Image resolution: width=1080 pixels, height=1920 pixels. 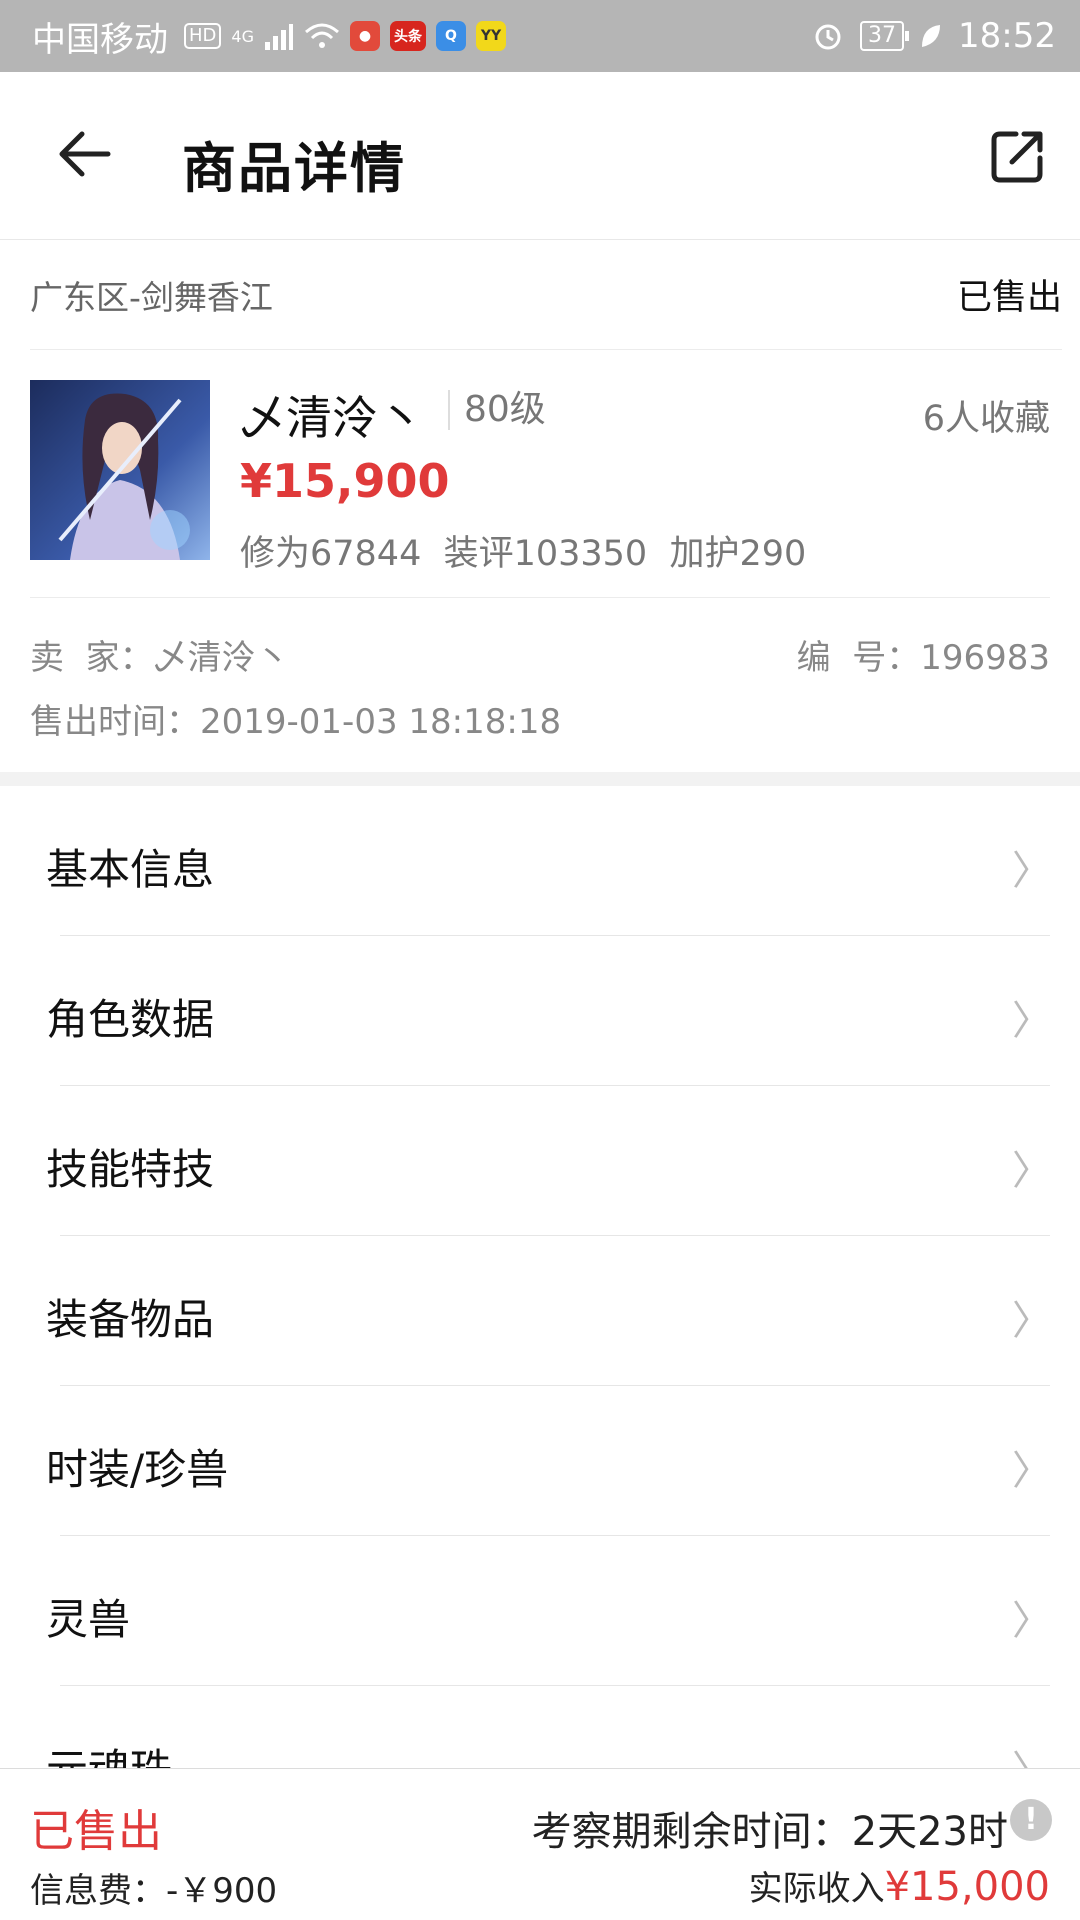 I want to click on menu-item-character-data: 角色数据 〉, so click(x=540, y=1011).